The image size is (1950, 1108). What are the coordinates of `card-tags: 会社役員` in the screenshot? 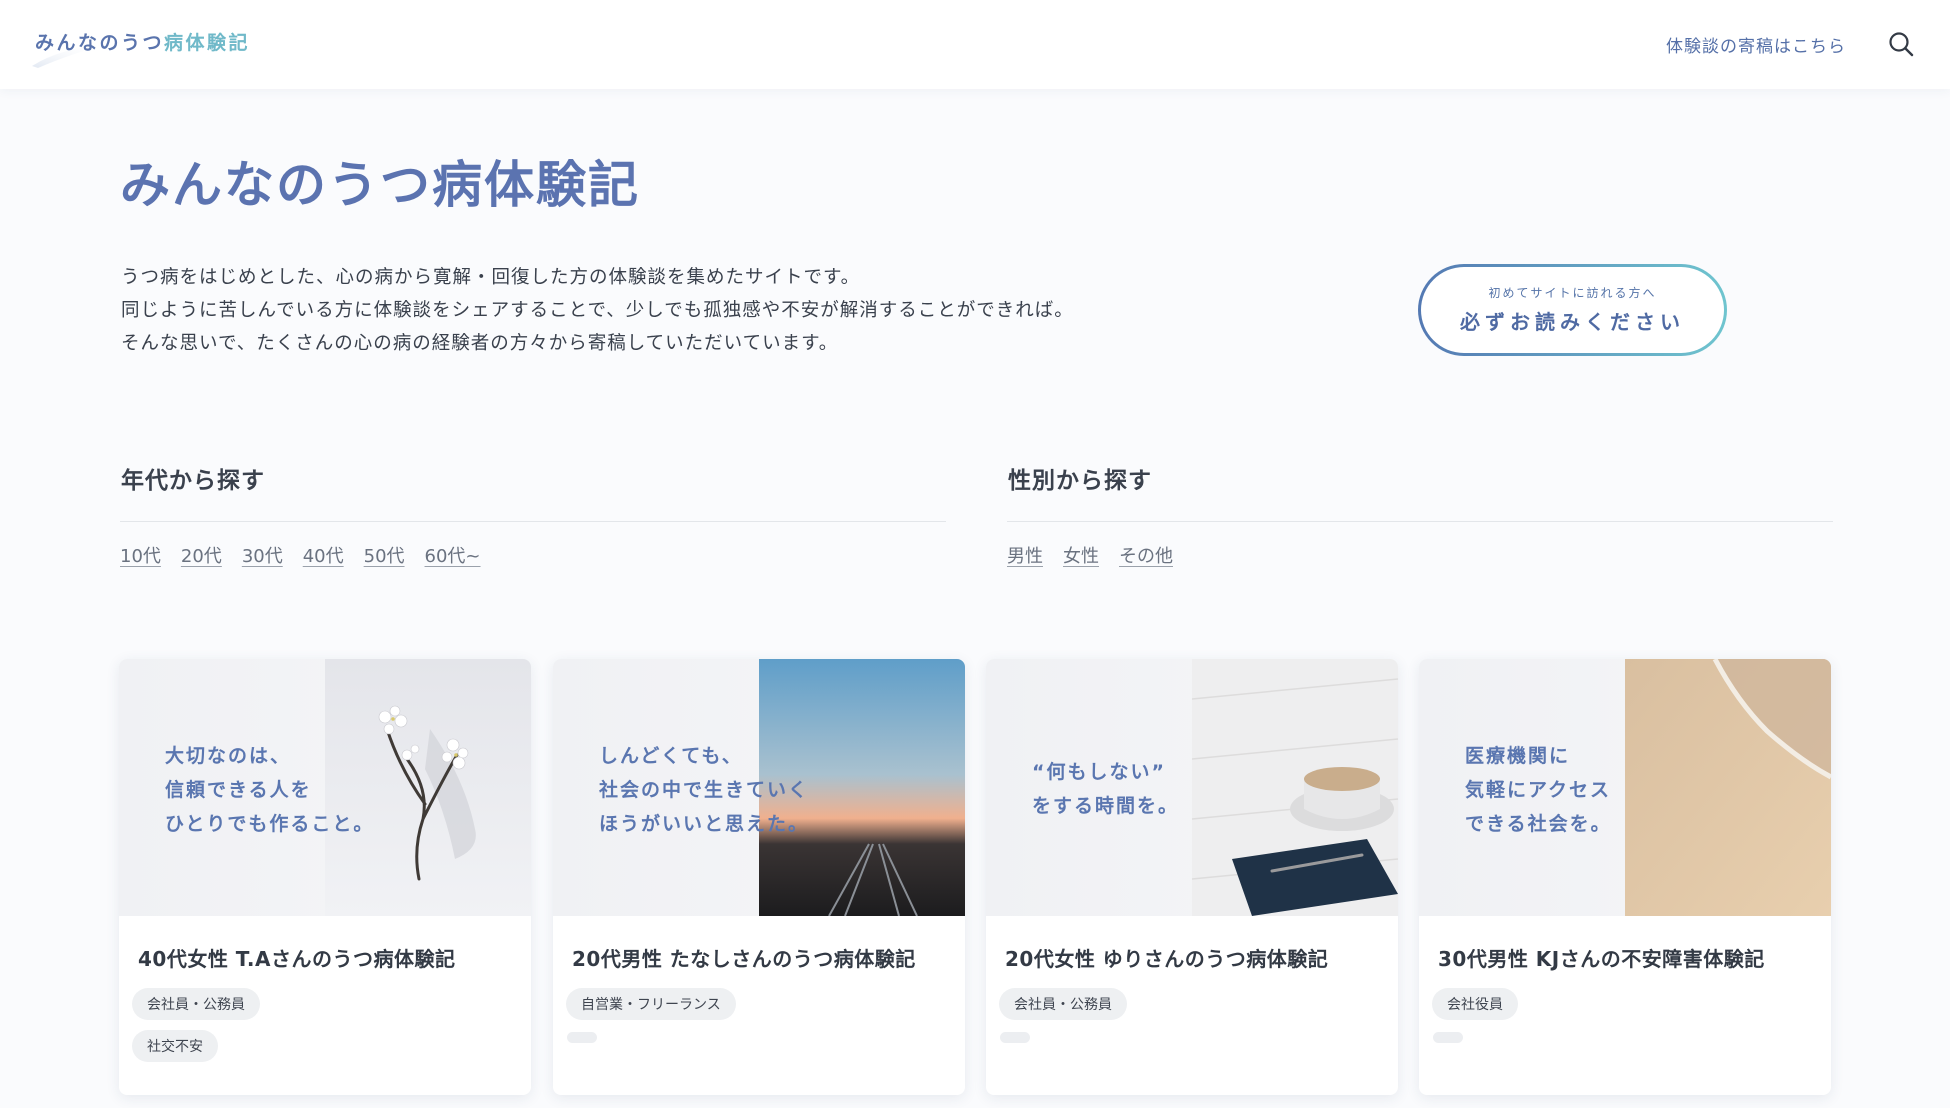 It's located at (1631, 1015).